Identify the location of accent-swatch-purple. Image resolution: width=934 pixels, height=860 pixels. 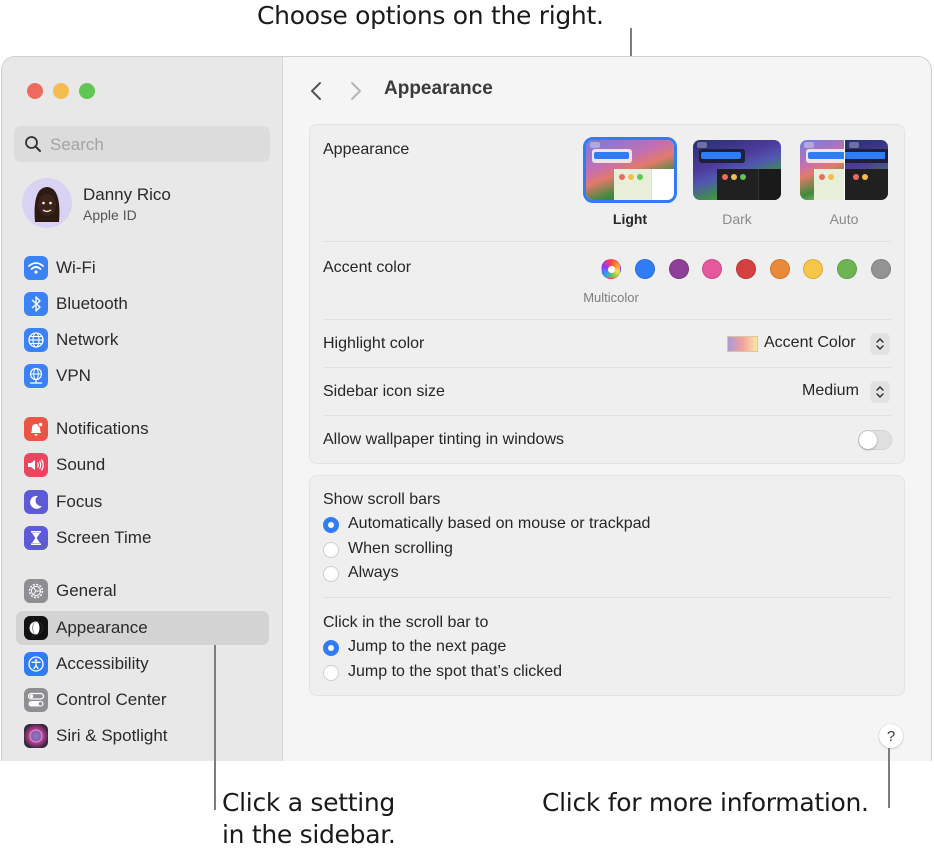
(679, 269).